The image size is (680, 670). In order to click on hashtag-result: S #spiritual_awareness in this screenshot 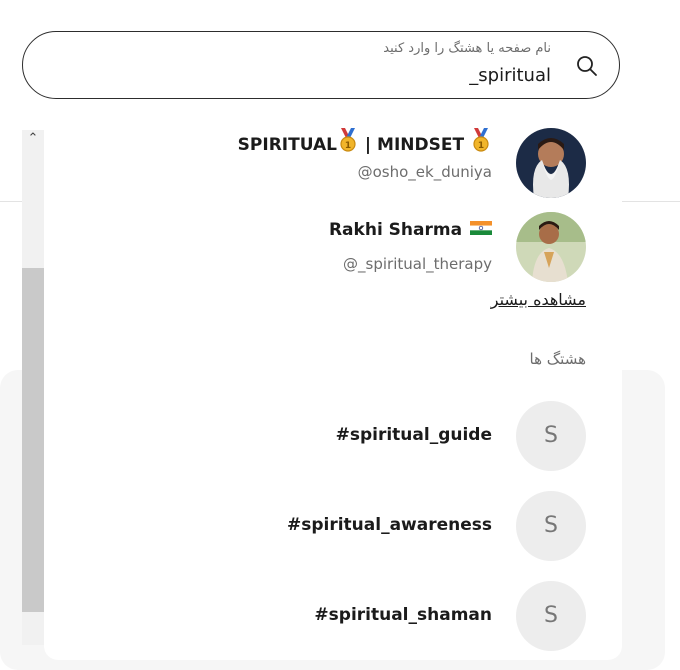, I will do `click(315, 526)`.